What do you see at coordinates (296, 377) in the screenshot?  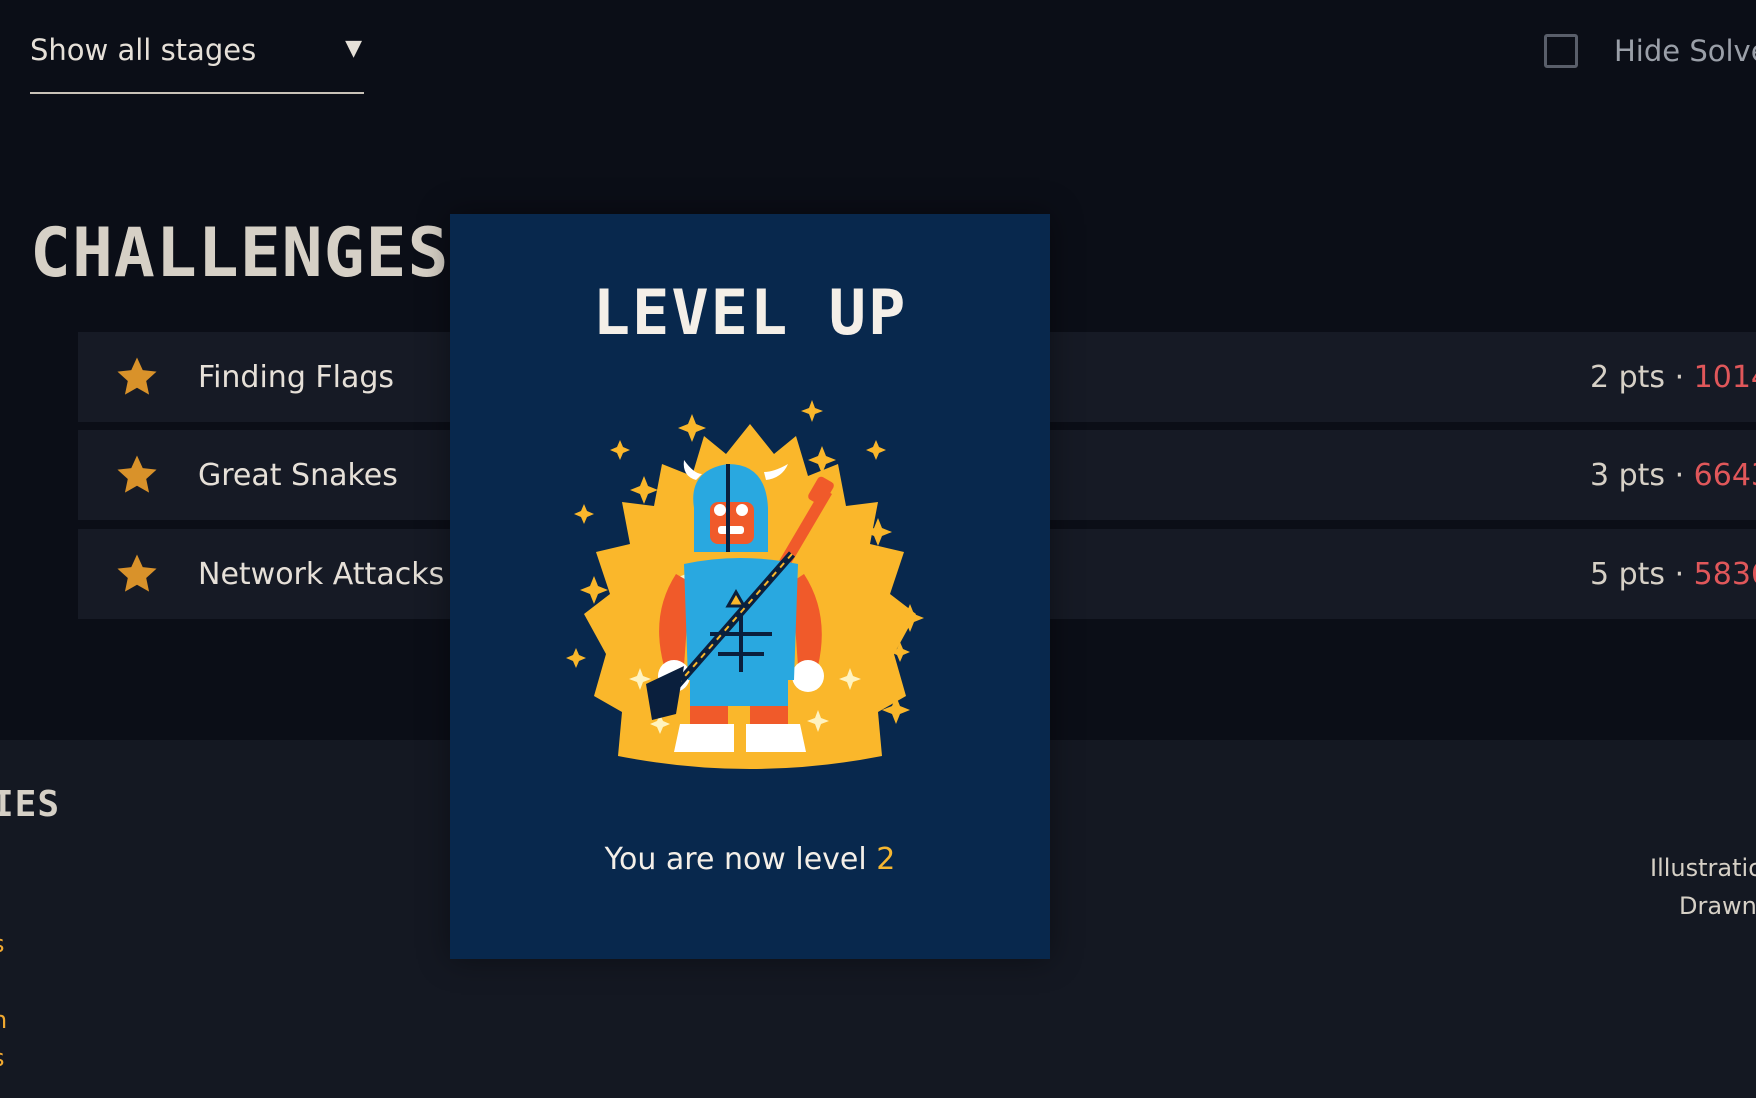 I see `challenge-name: Finding Flags` at bounding box center [296, 377].